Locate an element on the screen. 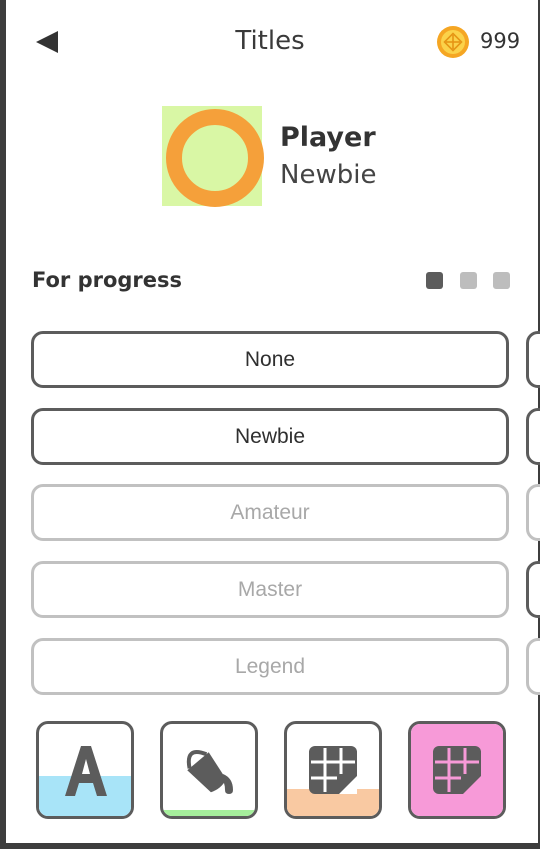 The width and height of the screenshot is (540, 849). player-name: Player is located at coordinates (328, 137).